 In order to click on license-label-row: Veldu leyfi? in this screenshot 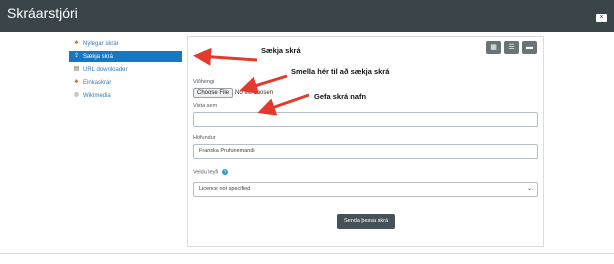, I will do `click(211, 172)`.